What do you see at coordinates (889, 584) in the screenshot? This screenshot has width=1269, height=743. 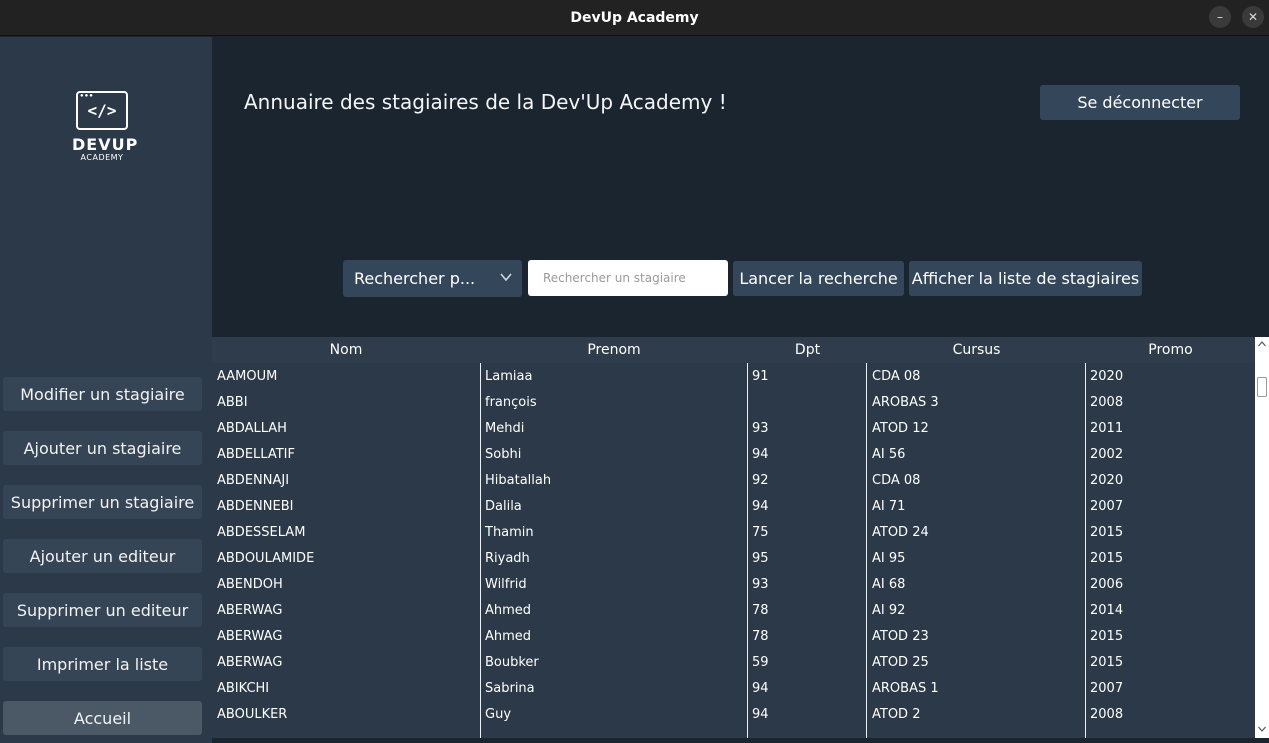 I see `cell-cursus: AI 68` at bounding box center [889, 584].